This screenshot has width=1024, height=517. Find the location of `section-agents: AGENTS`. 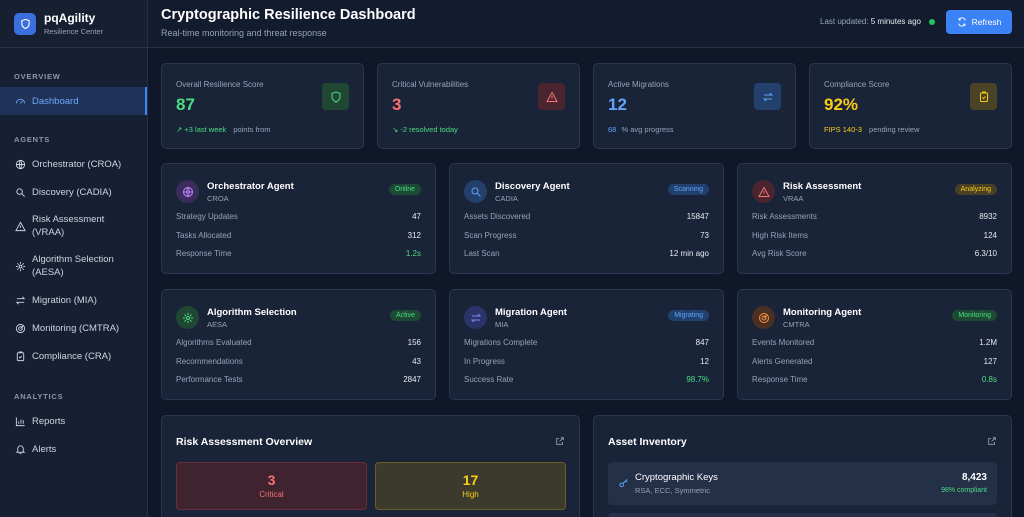

section-agents: AGENTS is located at coordinates (32, 139).